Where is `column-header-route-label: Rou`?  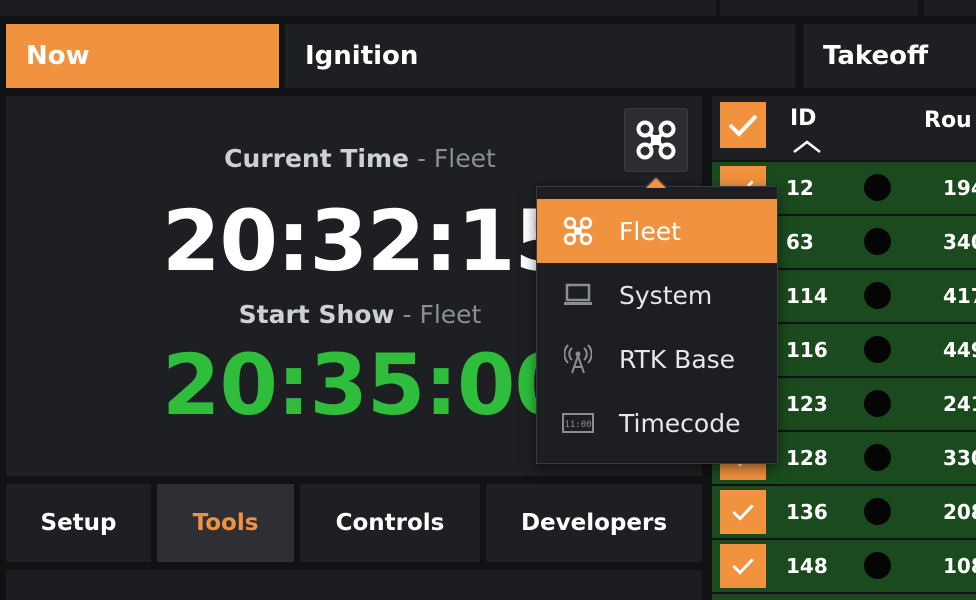 column-header-route-label: Rou is located at coordinates (948, 120).